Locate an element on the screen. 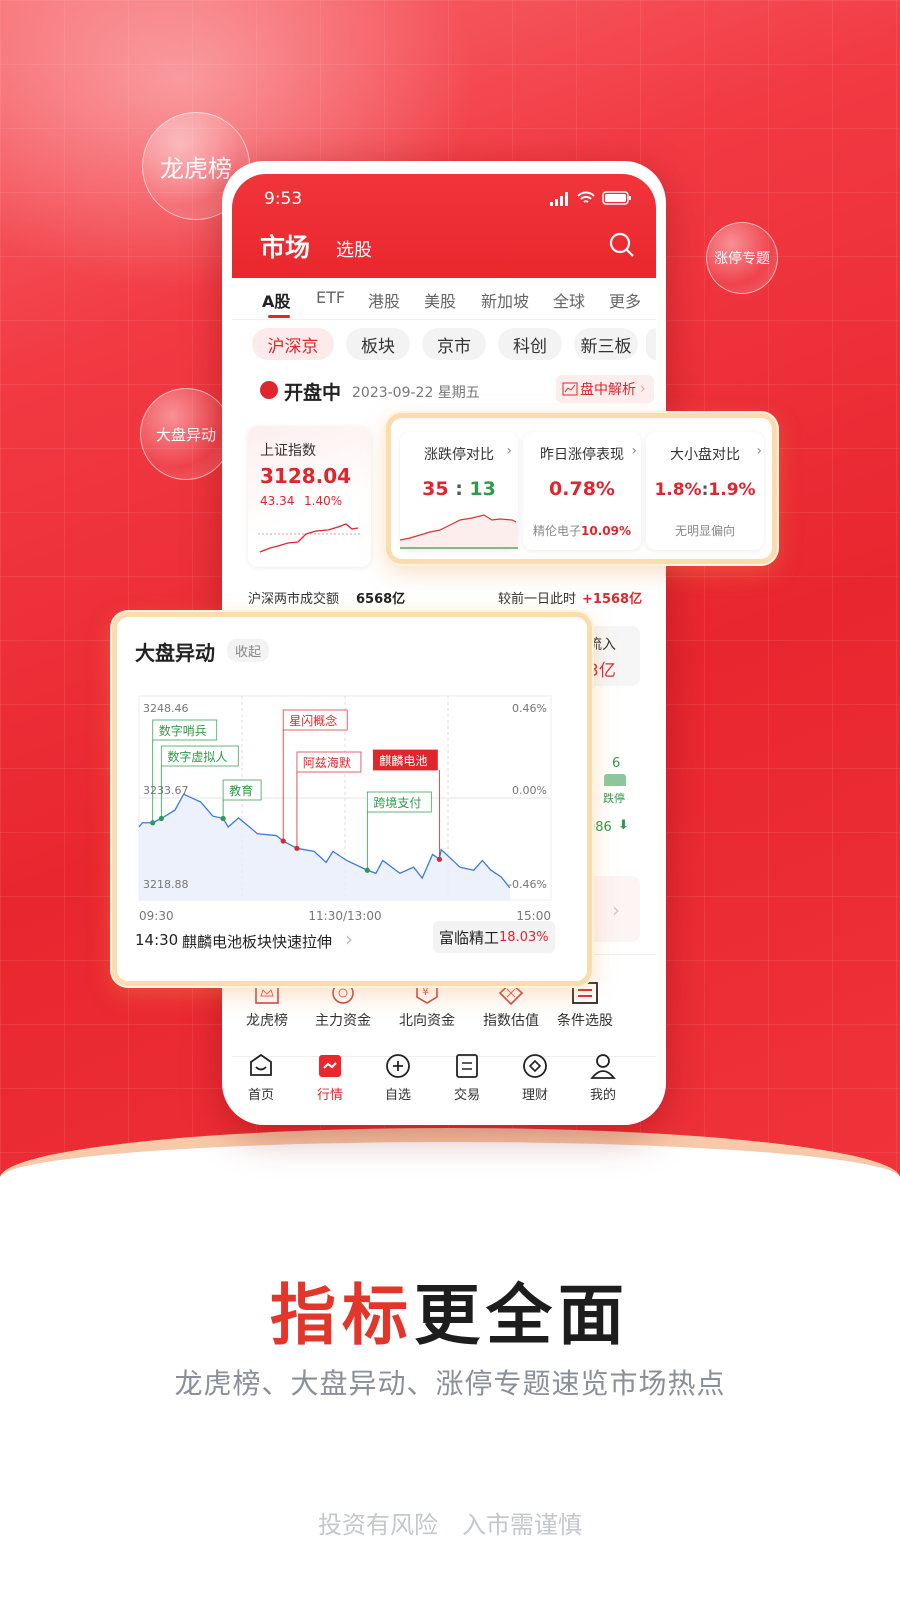  event-label: 跨境支付 is located at coordinates (397, 802).